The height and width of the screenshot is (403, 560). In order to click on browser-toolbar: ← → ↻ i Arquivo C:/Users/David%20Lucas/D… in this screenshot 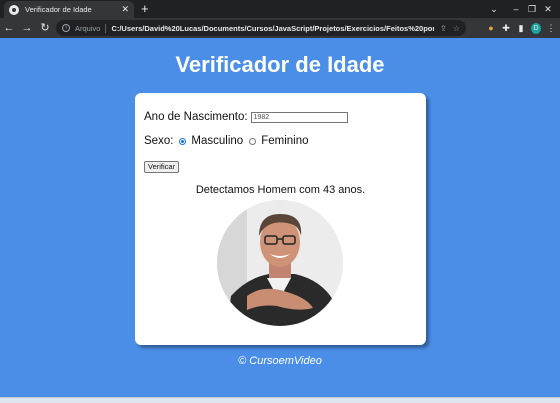, I will do `click(280, 28)`.